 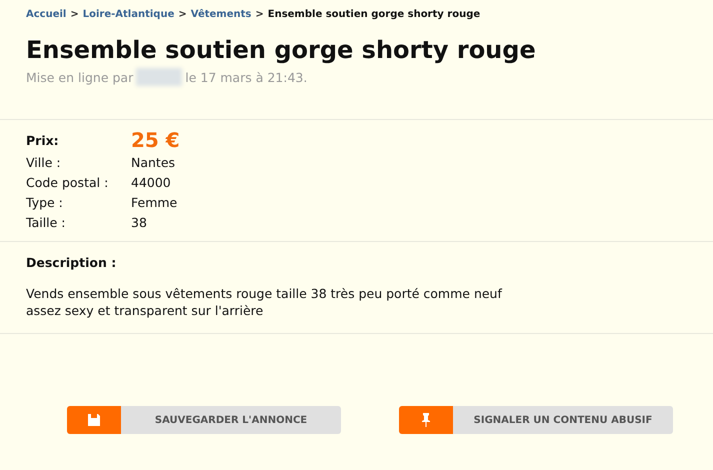 I want to click on price-value: 25 €, so click(x=156, y=140).